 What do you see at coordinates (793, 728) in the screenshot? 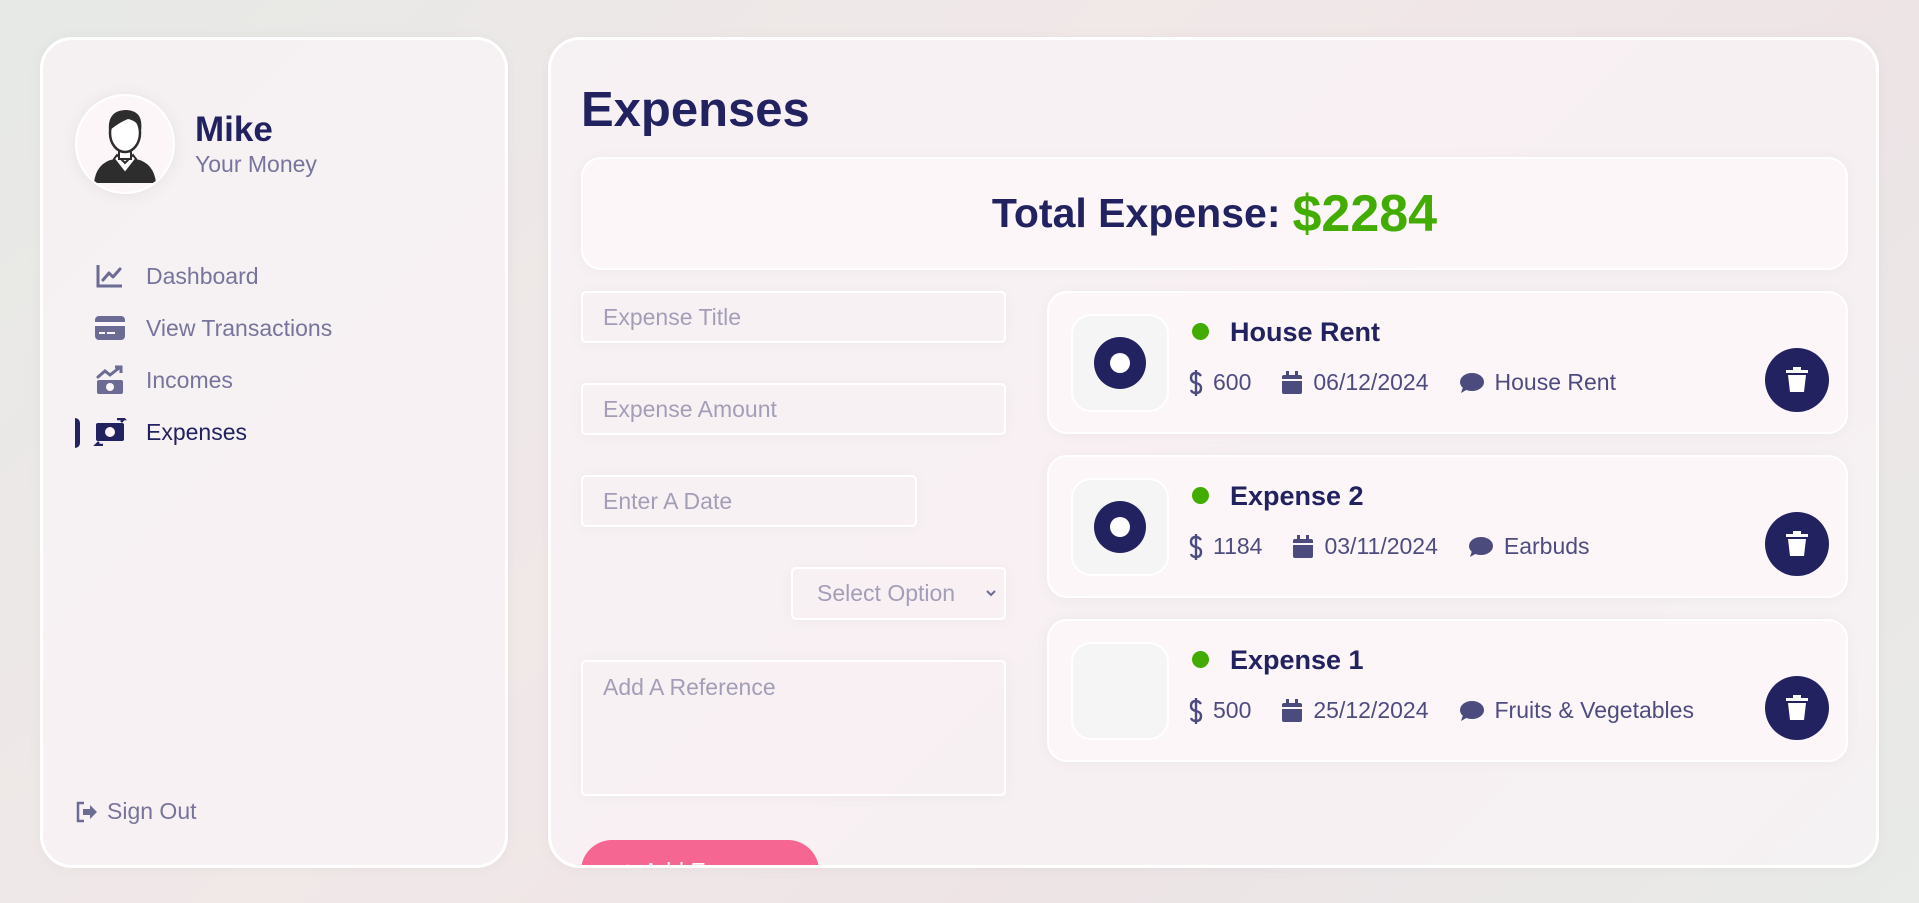
I see `reference-textarea` at bounding box center [793, 728].